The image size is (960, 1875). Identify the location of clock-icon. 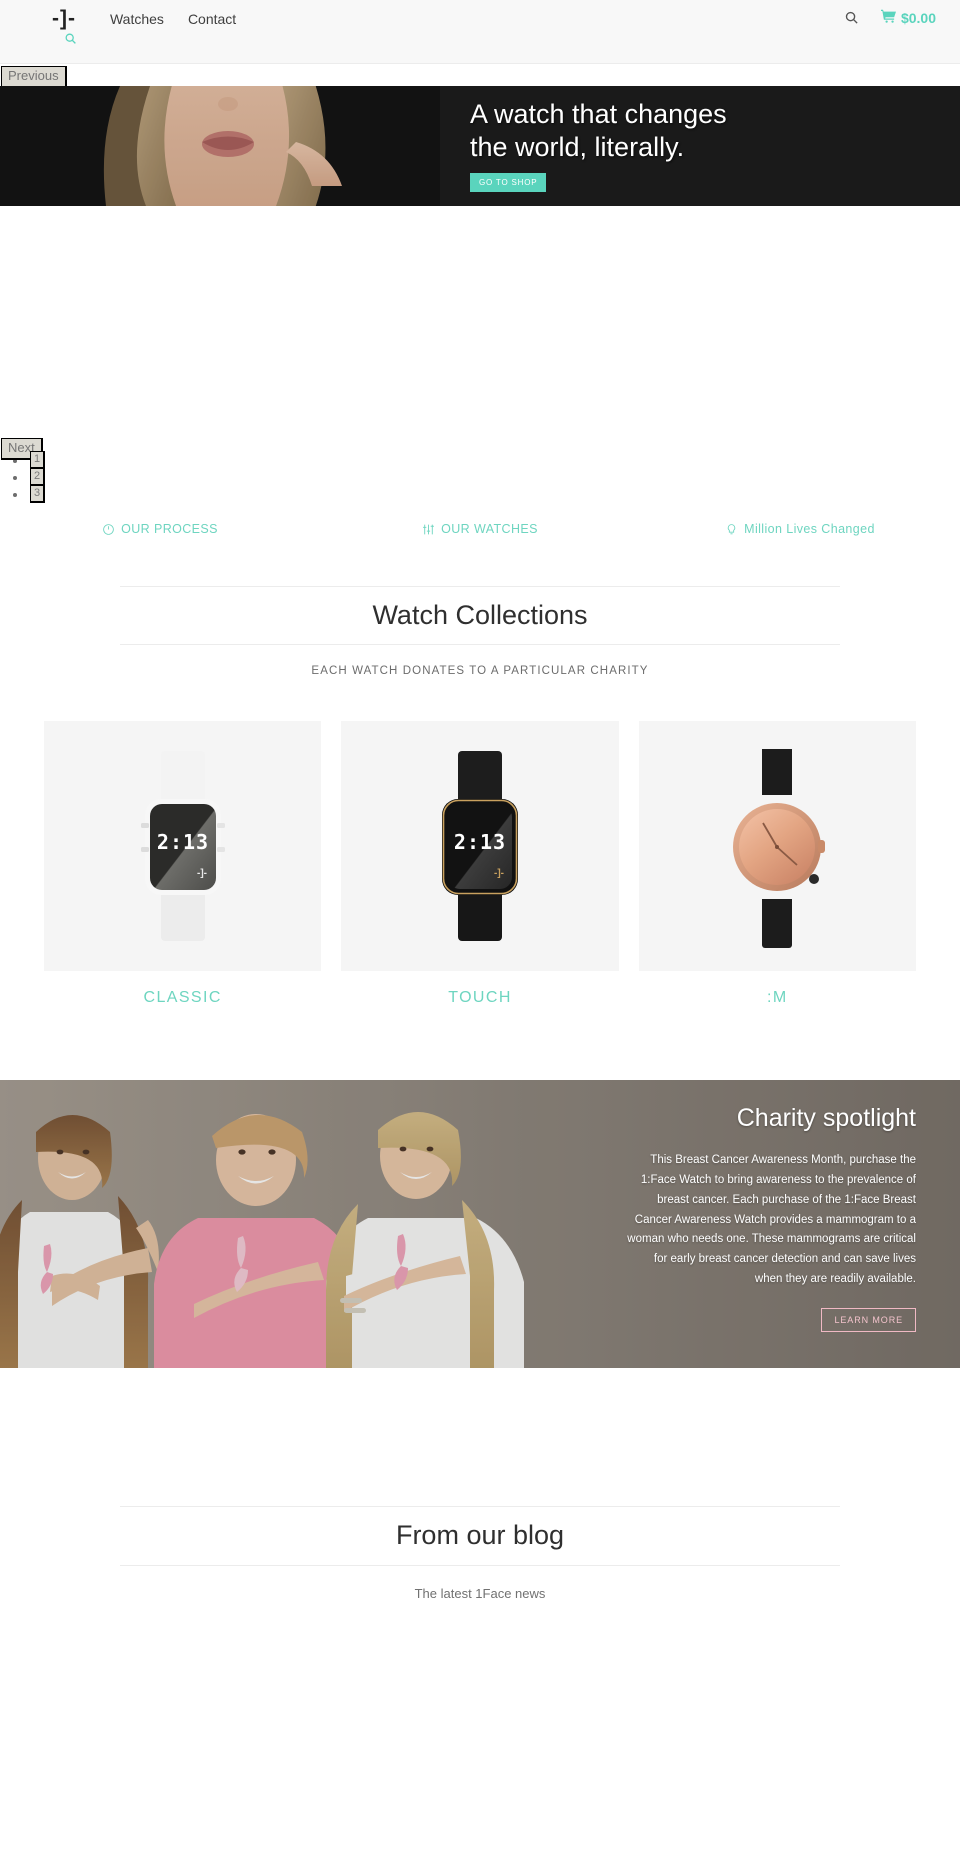
(108, 529).